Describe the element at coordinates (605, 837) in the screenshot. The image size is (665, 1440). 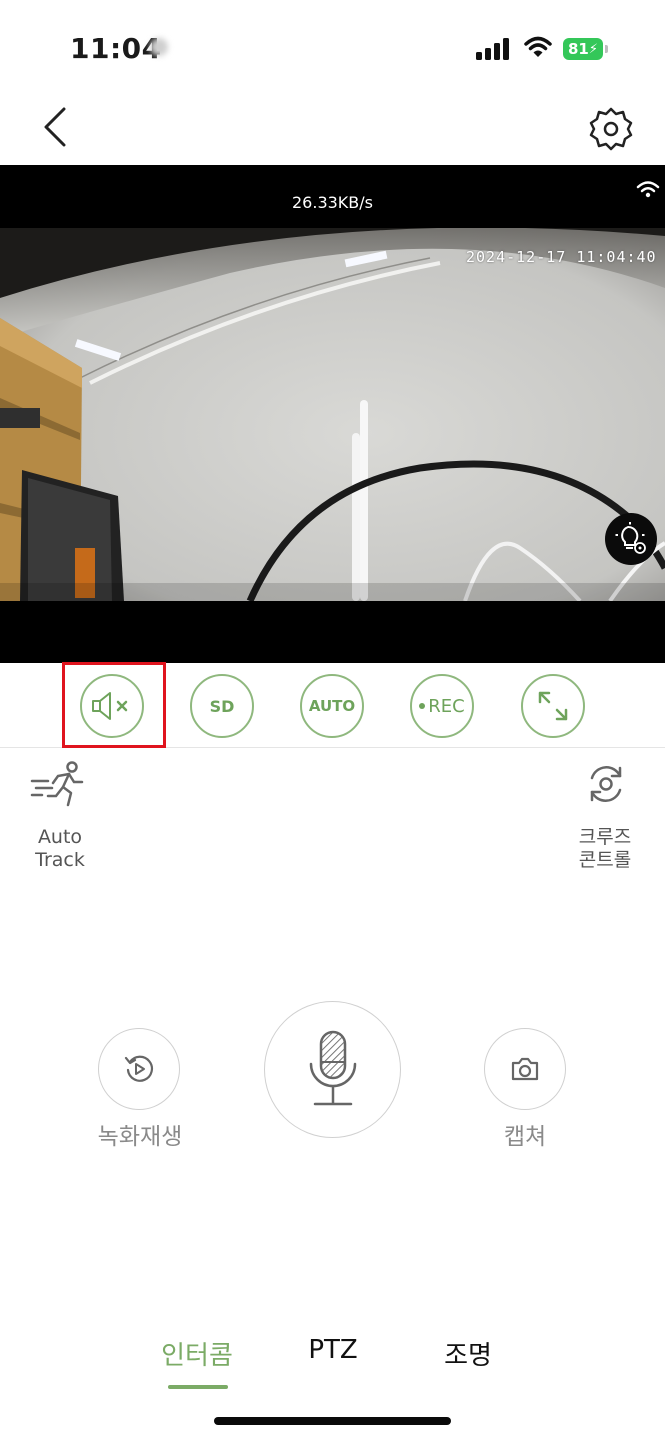
I see `cruise-line1: 크루즈` at that location.